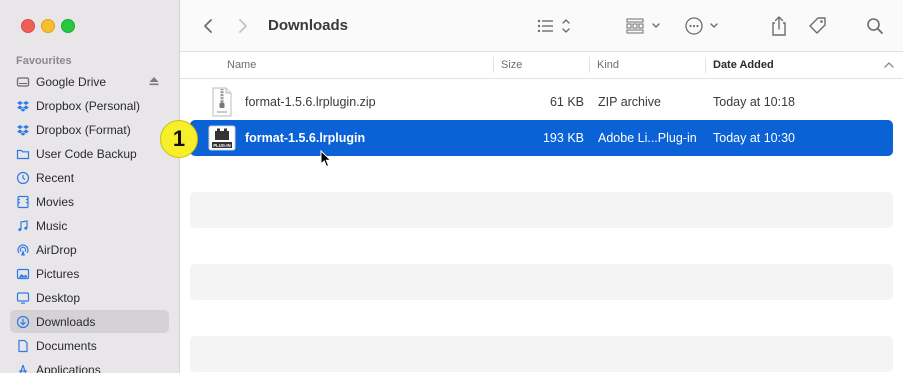 The width and height of the screenshot is (903, 373). What do you see at coordinates (326, 159) in the screenshot?
I see `mouse-pointer-icon` at bounding box center [326, 159].